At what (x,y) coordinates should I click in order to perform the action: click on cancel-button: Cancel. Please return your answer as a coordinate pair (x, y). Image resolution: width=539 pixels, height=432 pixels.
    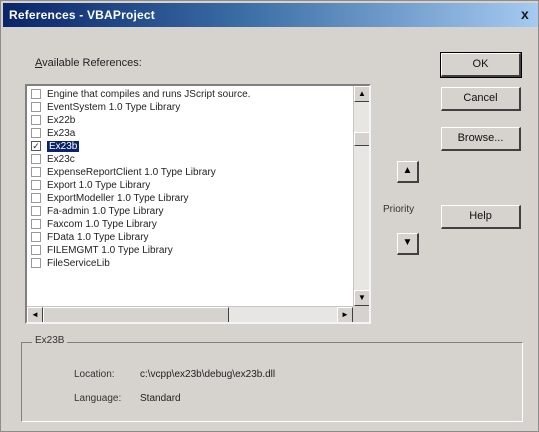
    Looking at the image, I should click on (481, 99).